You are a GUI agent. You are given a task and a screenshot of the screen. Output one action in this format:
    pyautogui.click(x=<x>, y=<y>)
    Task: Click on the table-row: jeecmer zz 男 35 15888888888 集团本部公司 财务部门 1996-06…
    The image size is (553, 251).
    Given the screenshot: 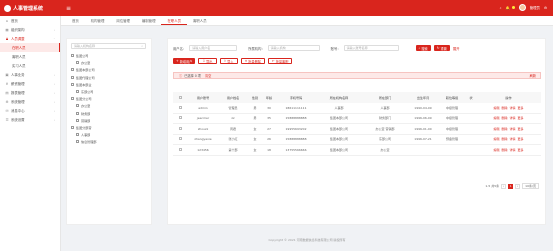 What is the action you would take?
    pyautogui.click(x=357, y=119)
    